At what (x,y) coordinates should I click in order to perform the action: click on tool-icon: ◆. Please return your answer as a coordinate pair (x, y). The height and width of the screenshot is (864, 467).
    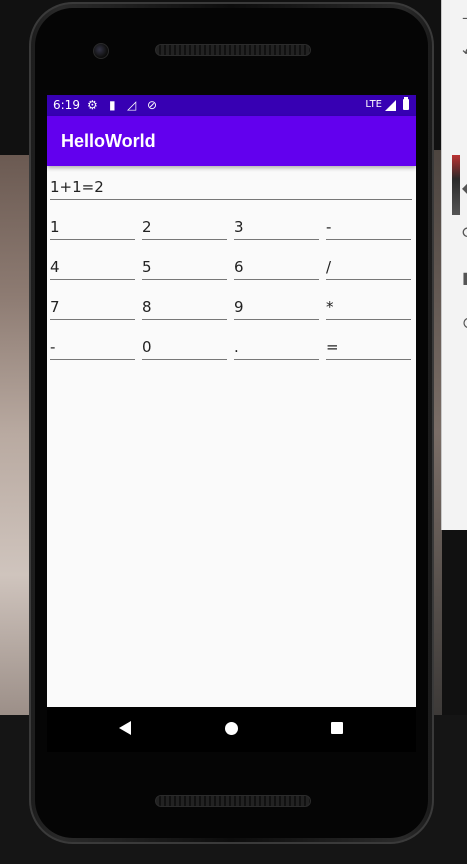
    Looking at the image, I should click on (464, 188).